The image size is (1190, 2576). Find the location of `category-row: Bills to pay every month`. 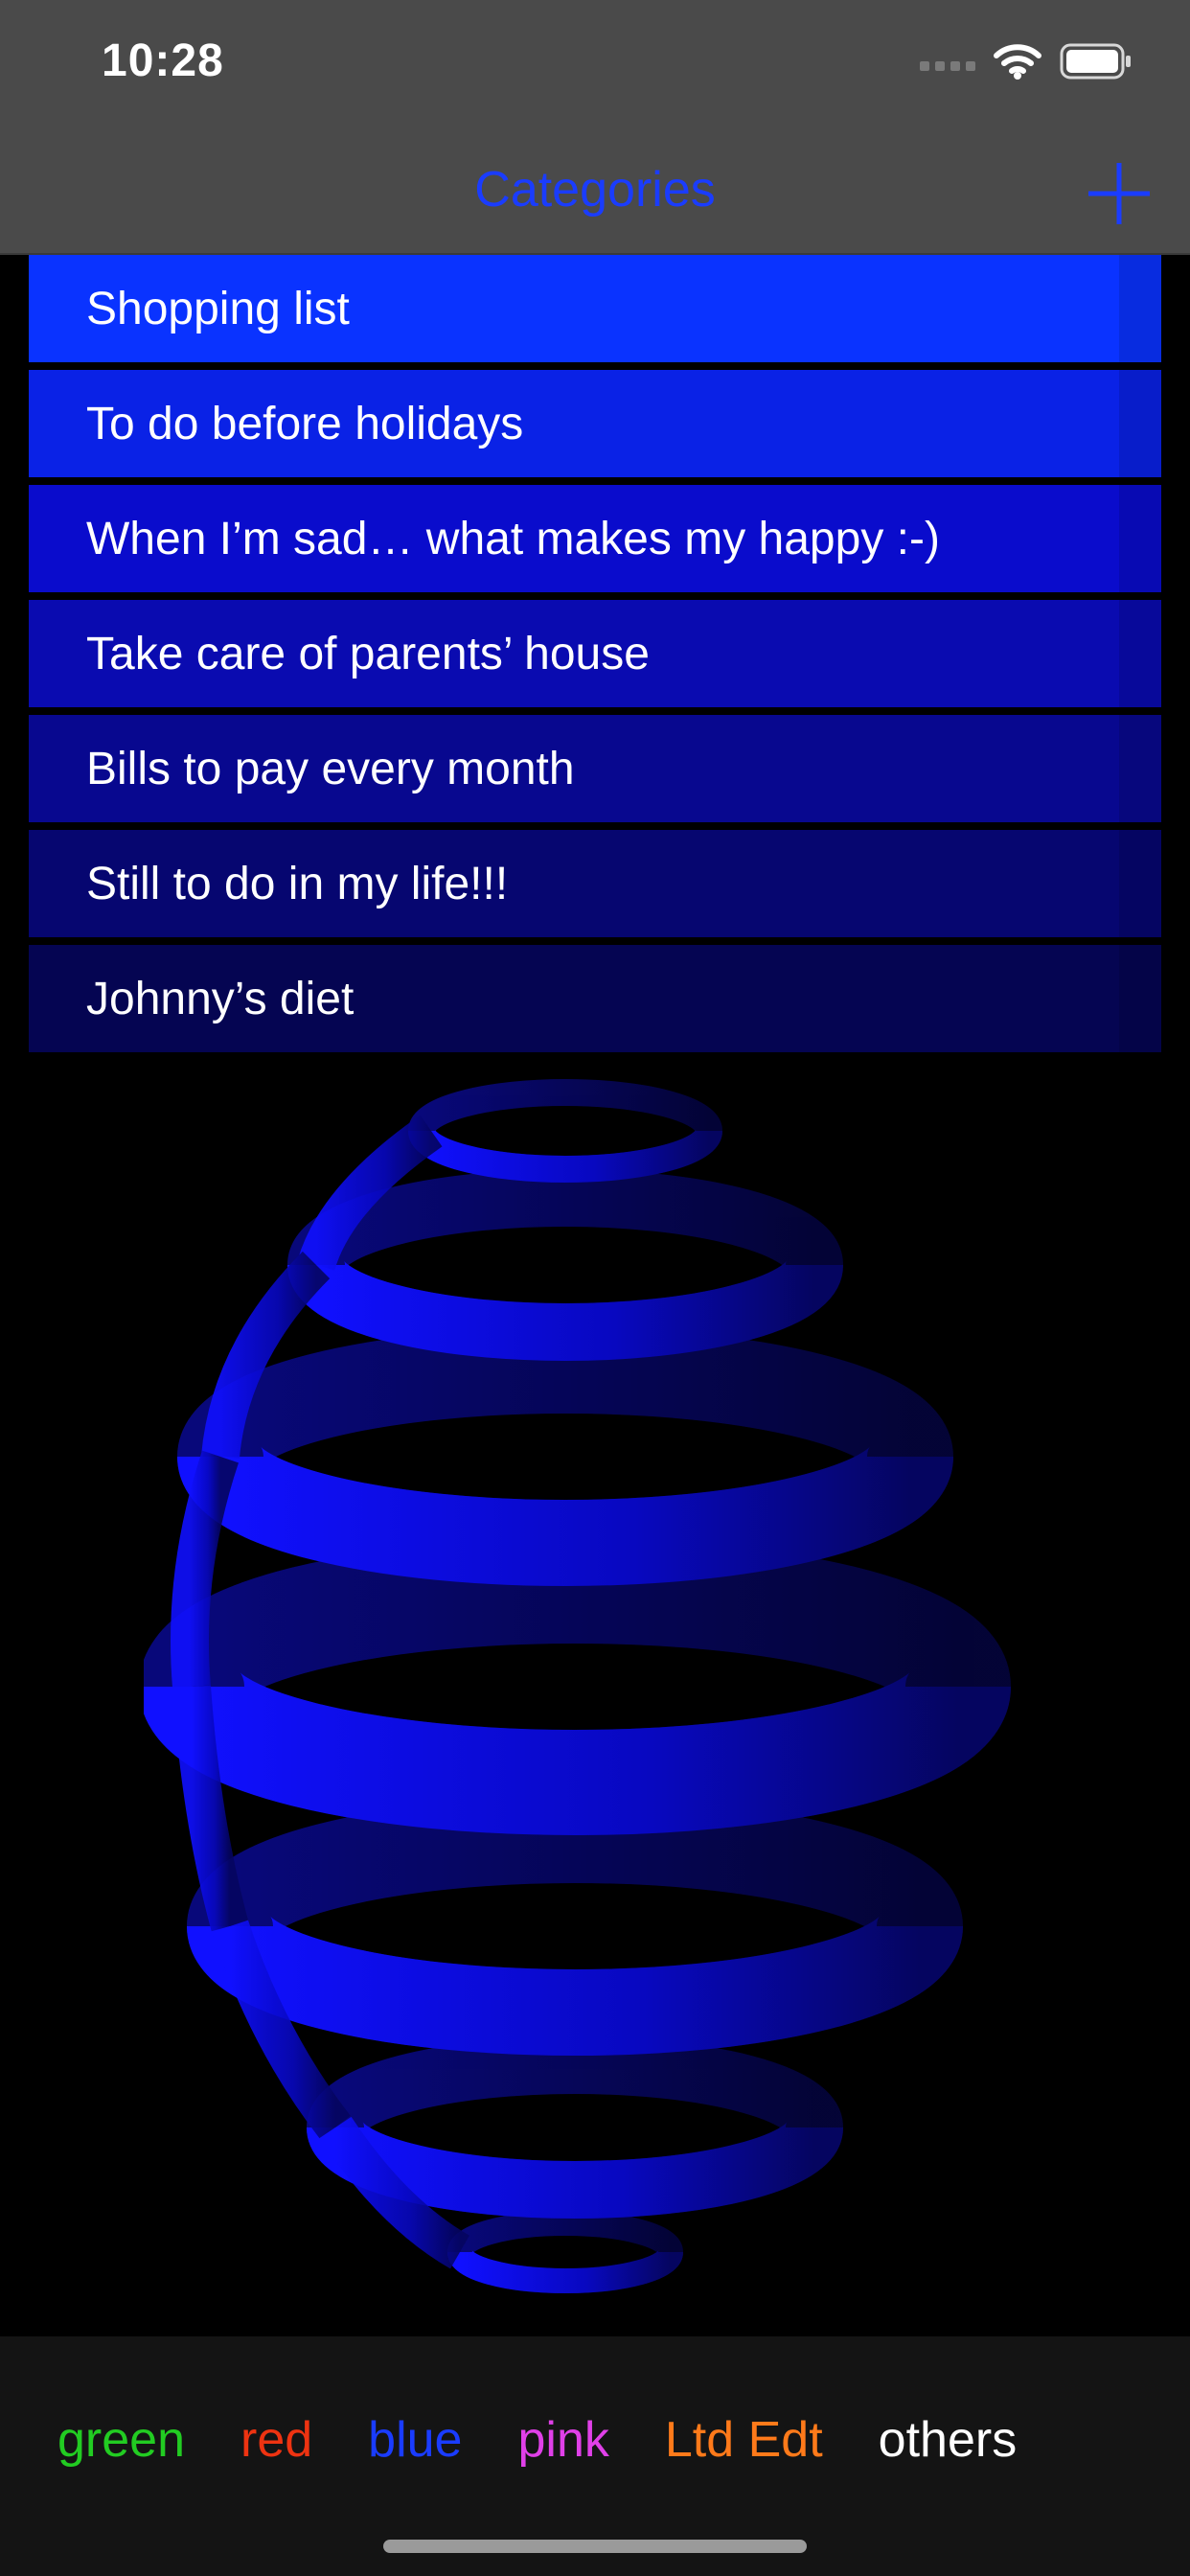

category-row: Bills to pay every month is located at coordinates (595, 768).